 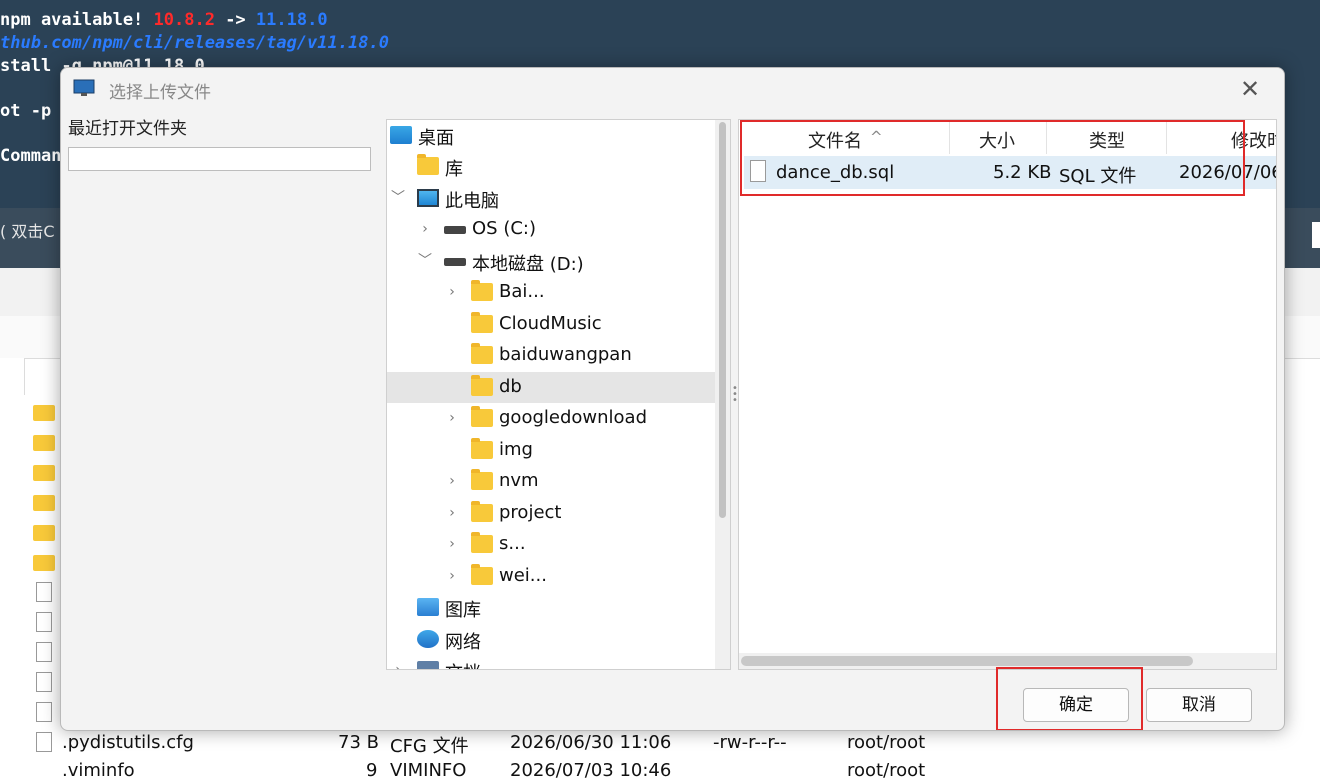 What do you see at coordinates (472, 201) in the screenshot?
I see `tree-item-label: 此电脑` at bounding box center [472, 201].